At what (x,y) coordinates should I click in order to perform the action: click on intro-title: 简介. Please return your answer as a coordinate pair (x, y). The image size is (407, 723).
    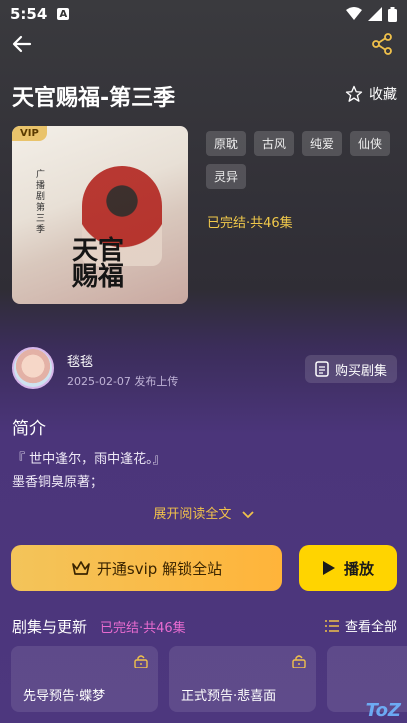
    Looking at the image, I should click on (29, 429).